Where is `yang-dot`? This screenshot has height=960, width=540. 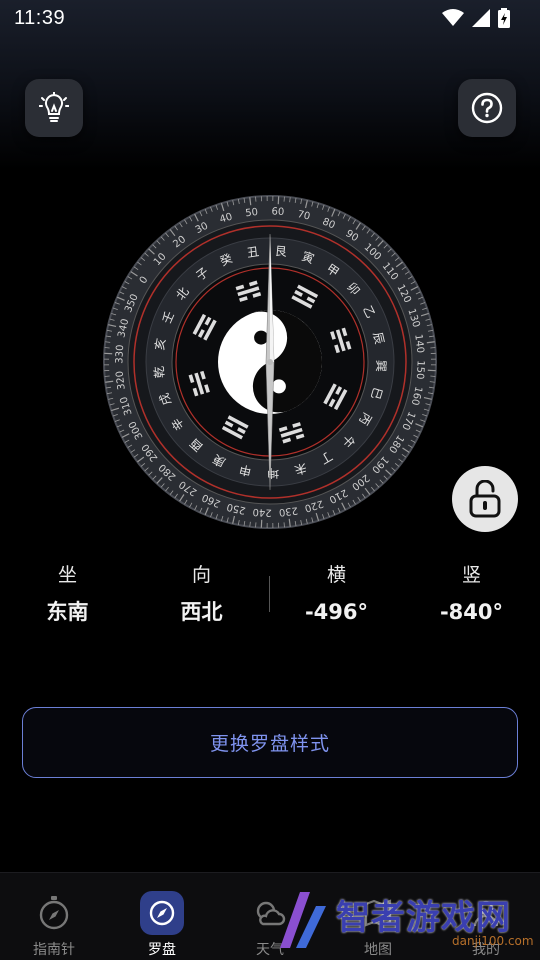
yang-dot is located at coordinates (278, 386).